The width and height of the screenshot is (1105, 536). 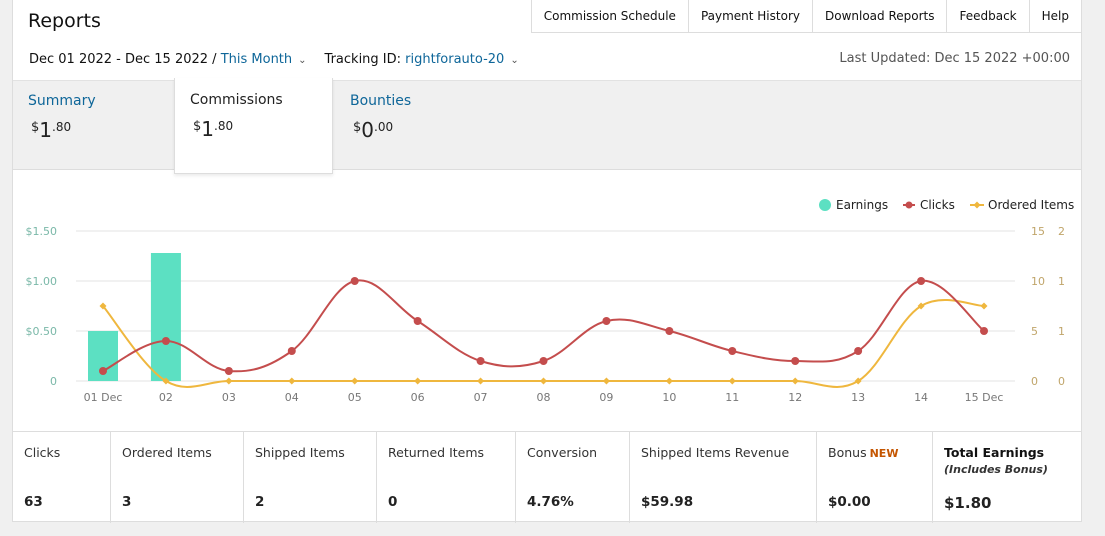 I want to click on x-tick: 07, so click(x=481, y=397).